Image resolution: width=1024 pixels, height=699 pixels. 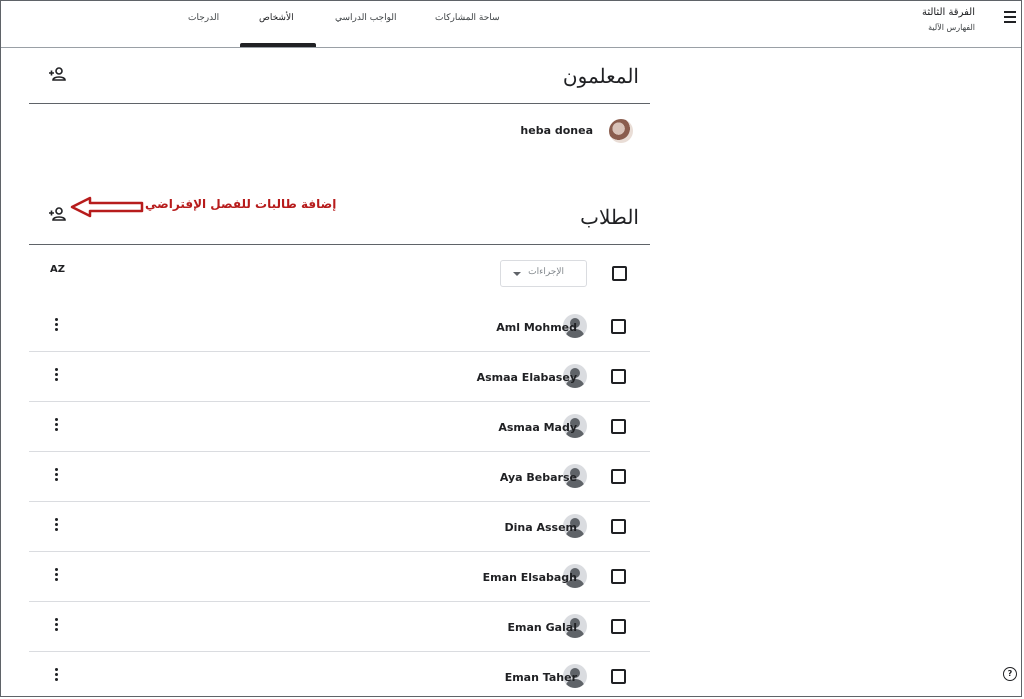 What do you see at coordinates (1010, 674) in the screenshot?
I see `help-icon: ?` at bounding box center [1010, 674].